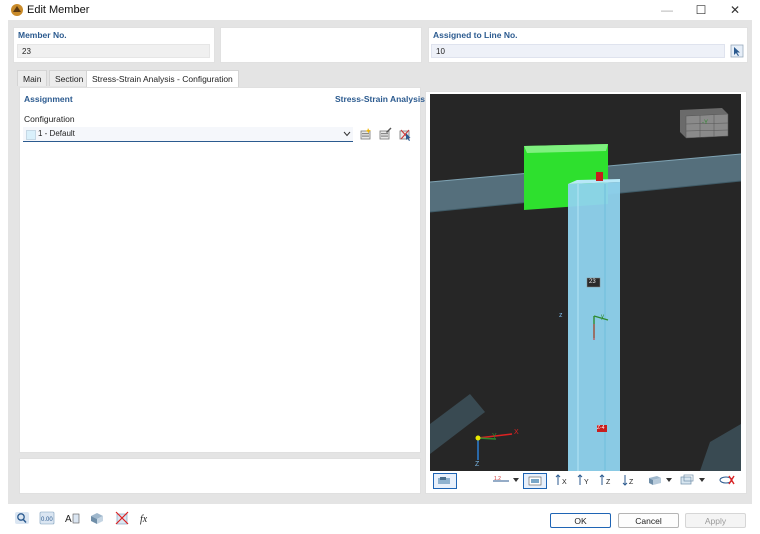  What do you see at coordinates (56, 133) in the screenshot?
I see `configuration-value: 1 - Default` at bounding box center [56, 133].